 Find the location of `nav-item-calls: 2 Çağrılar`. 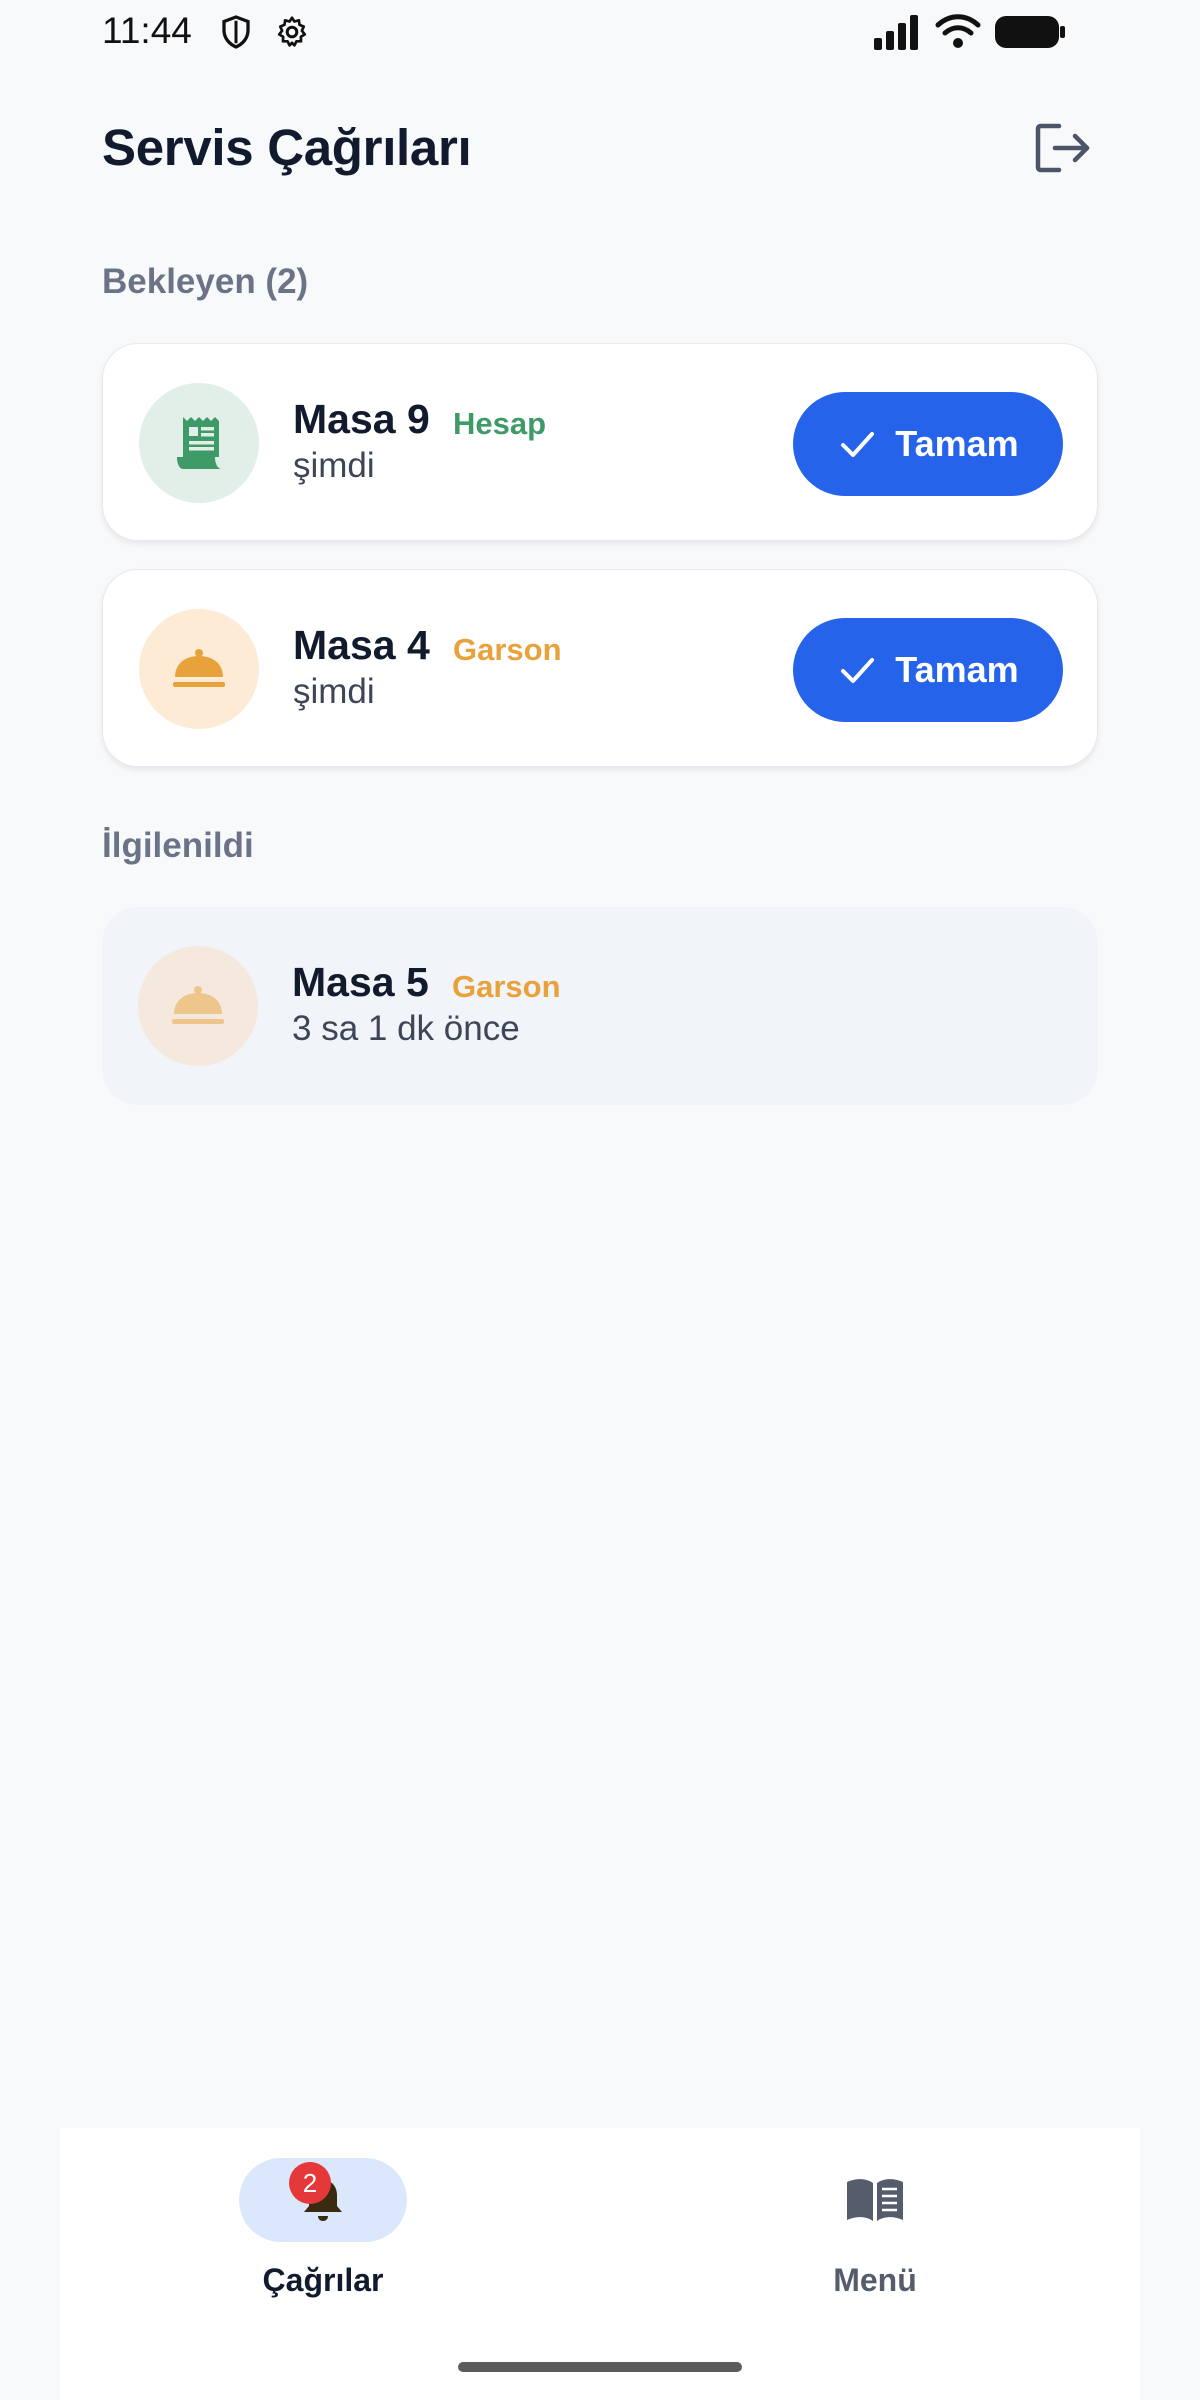

nav-item-calls: 2 Çağrılar is located at coordinates (323, 2238).